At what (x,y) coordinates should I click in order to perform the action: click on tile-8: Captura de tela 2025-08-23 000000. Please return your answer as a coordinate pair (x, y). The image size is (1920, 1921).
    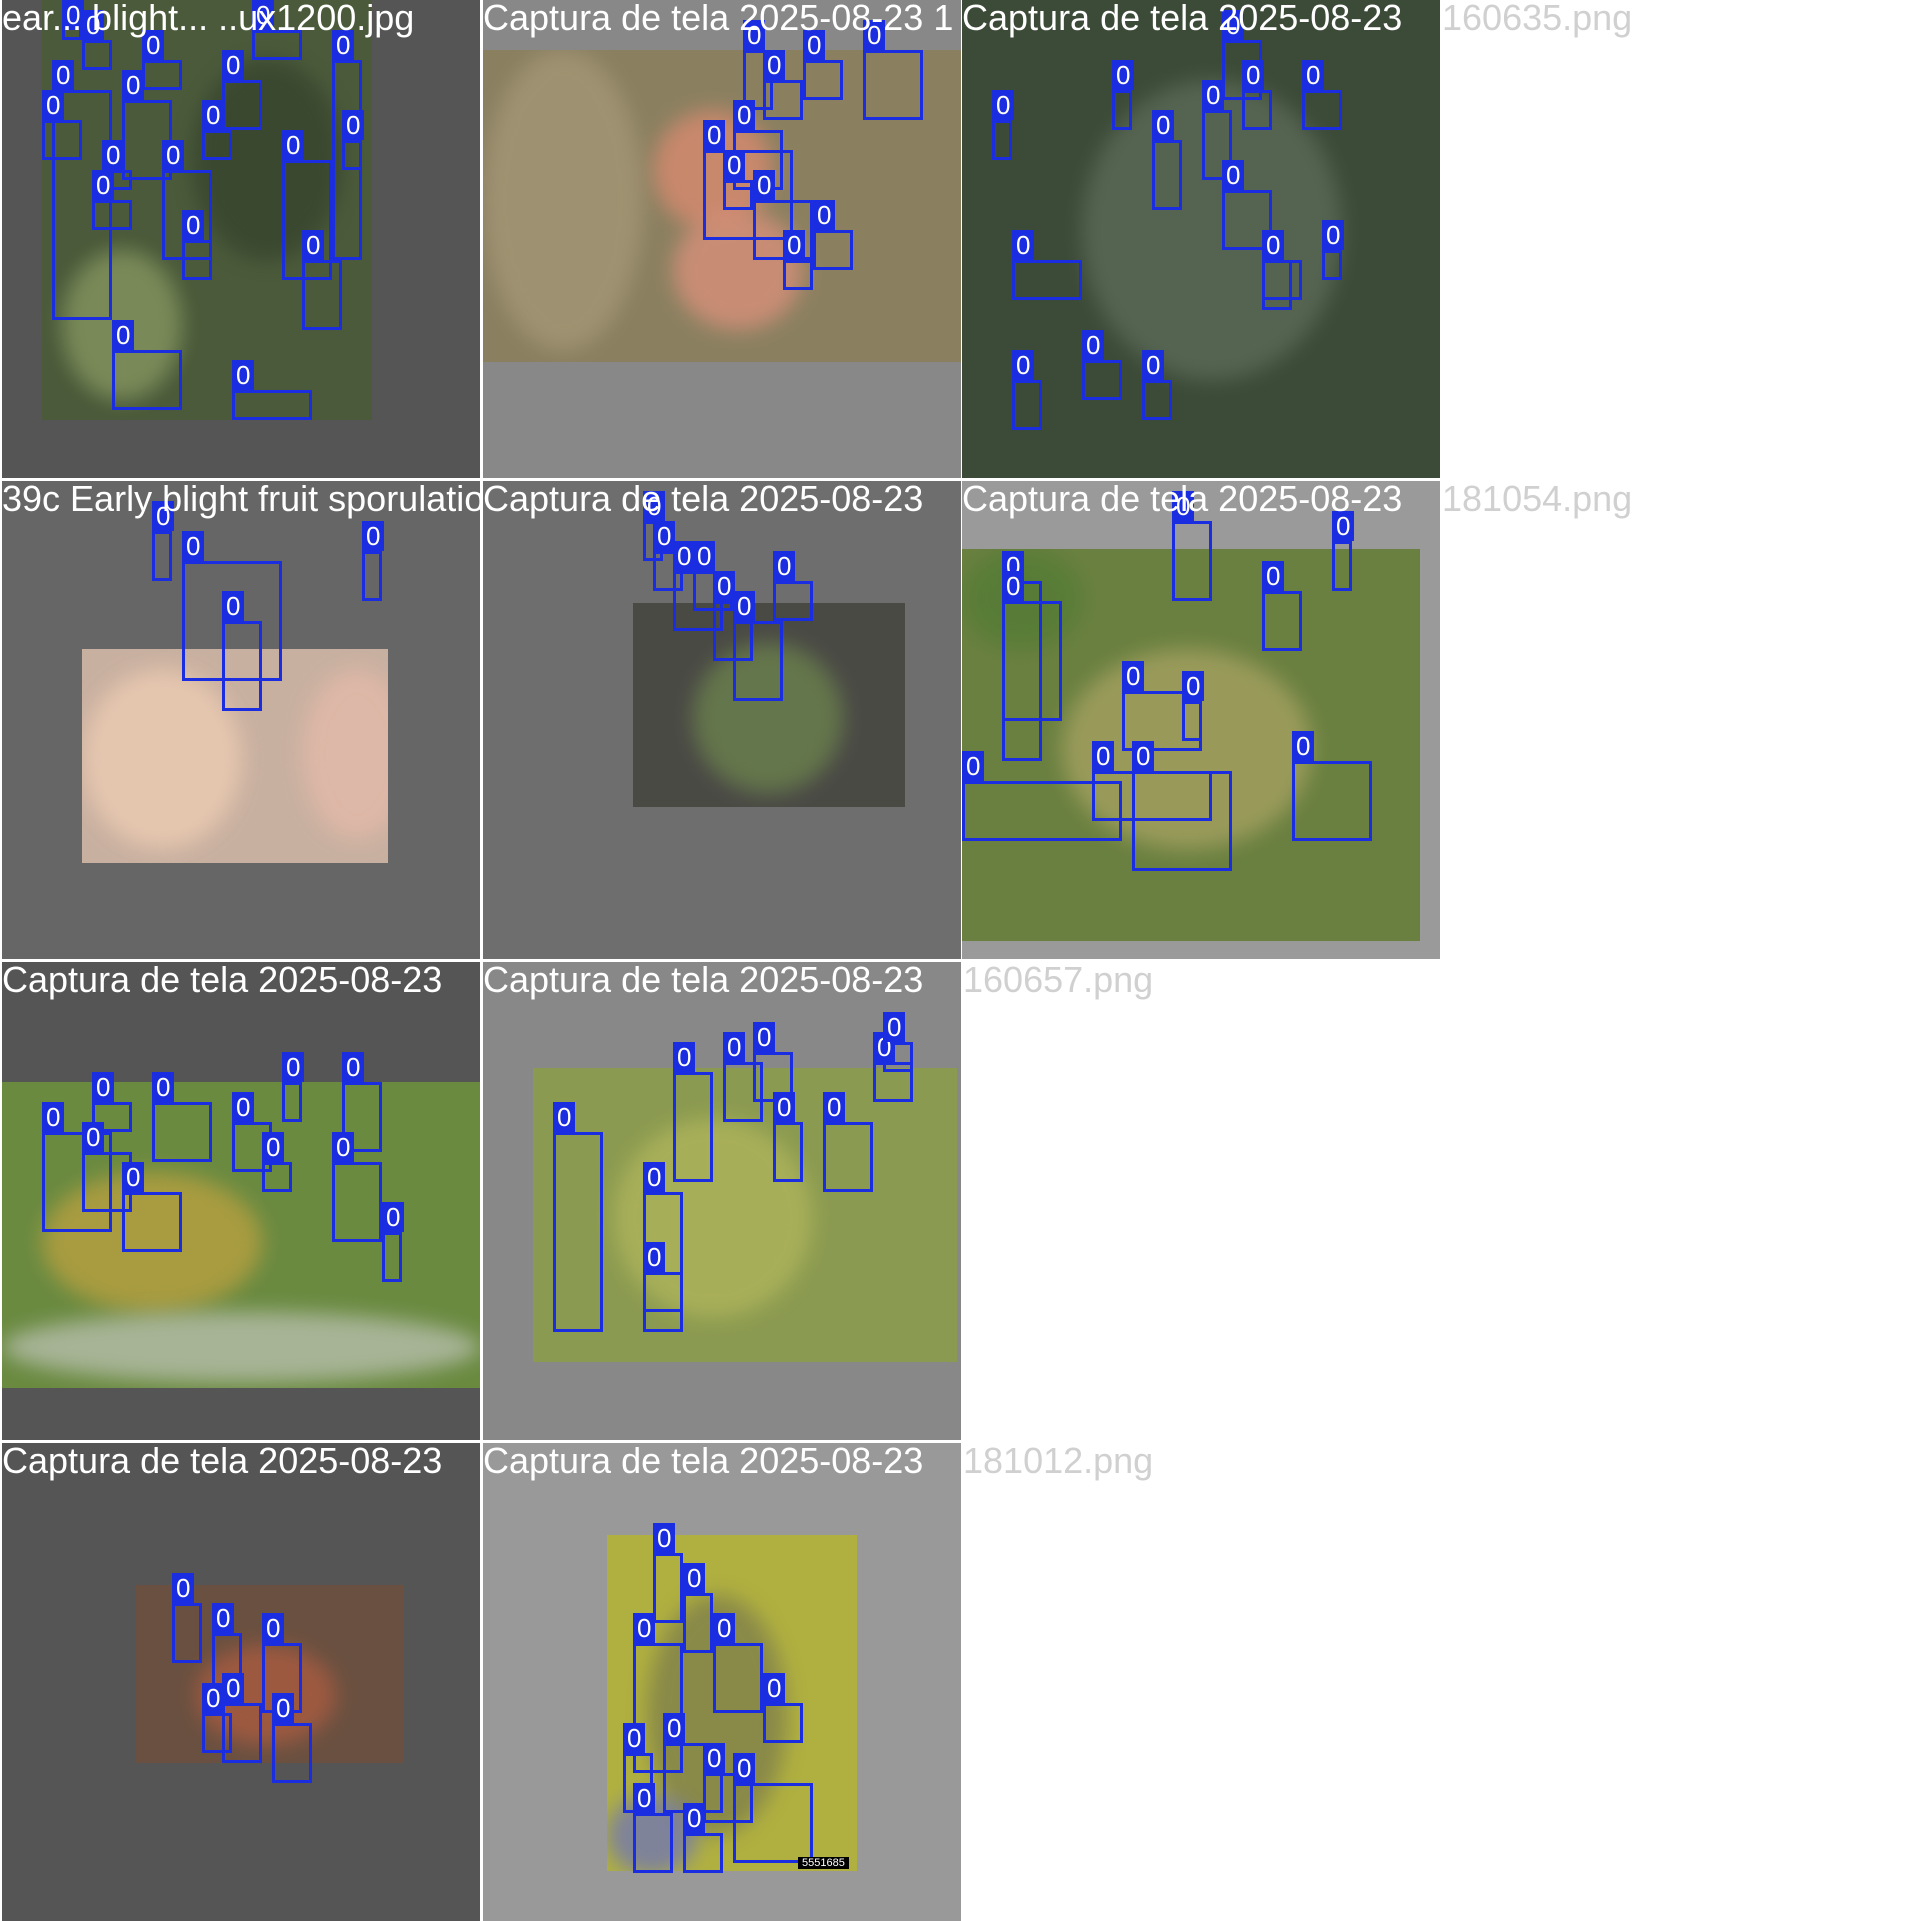
    Looking at the image, I should click on (241, 1682).